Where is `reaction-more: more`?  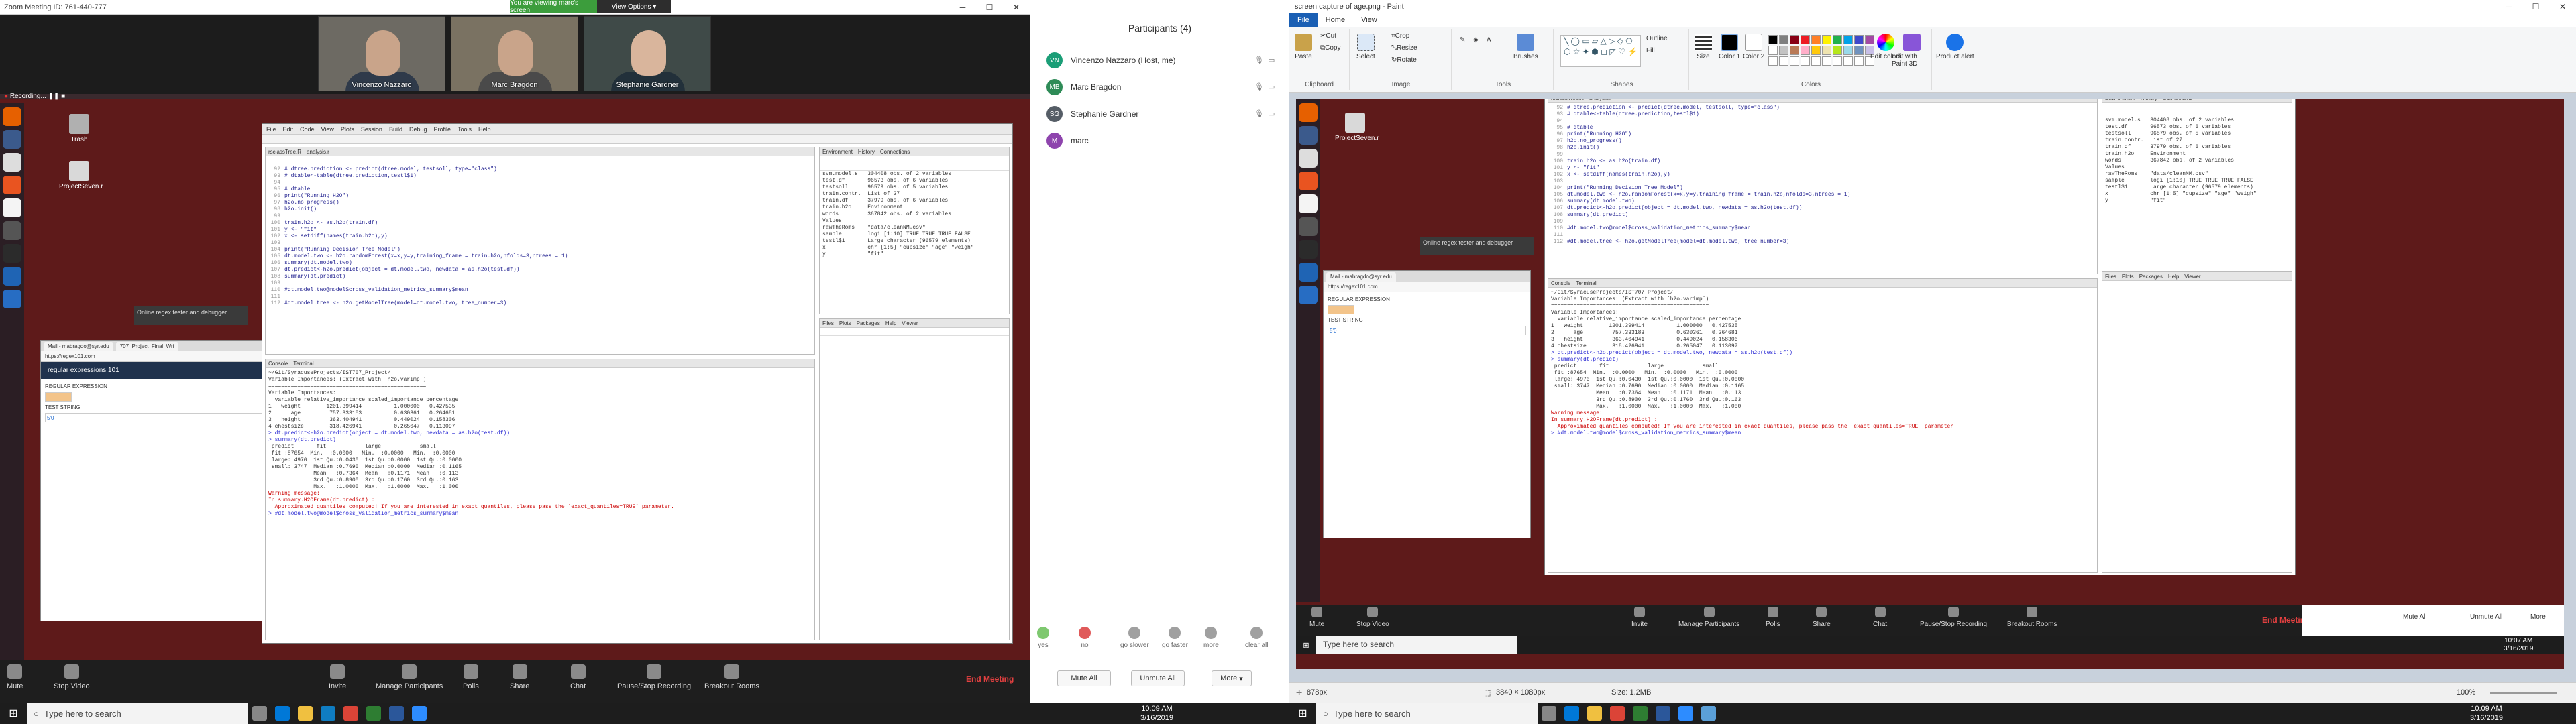 reaction-more: more is located at coordinates (1211, 638).